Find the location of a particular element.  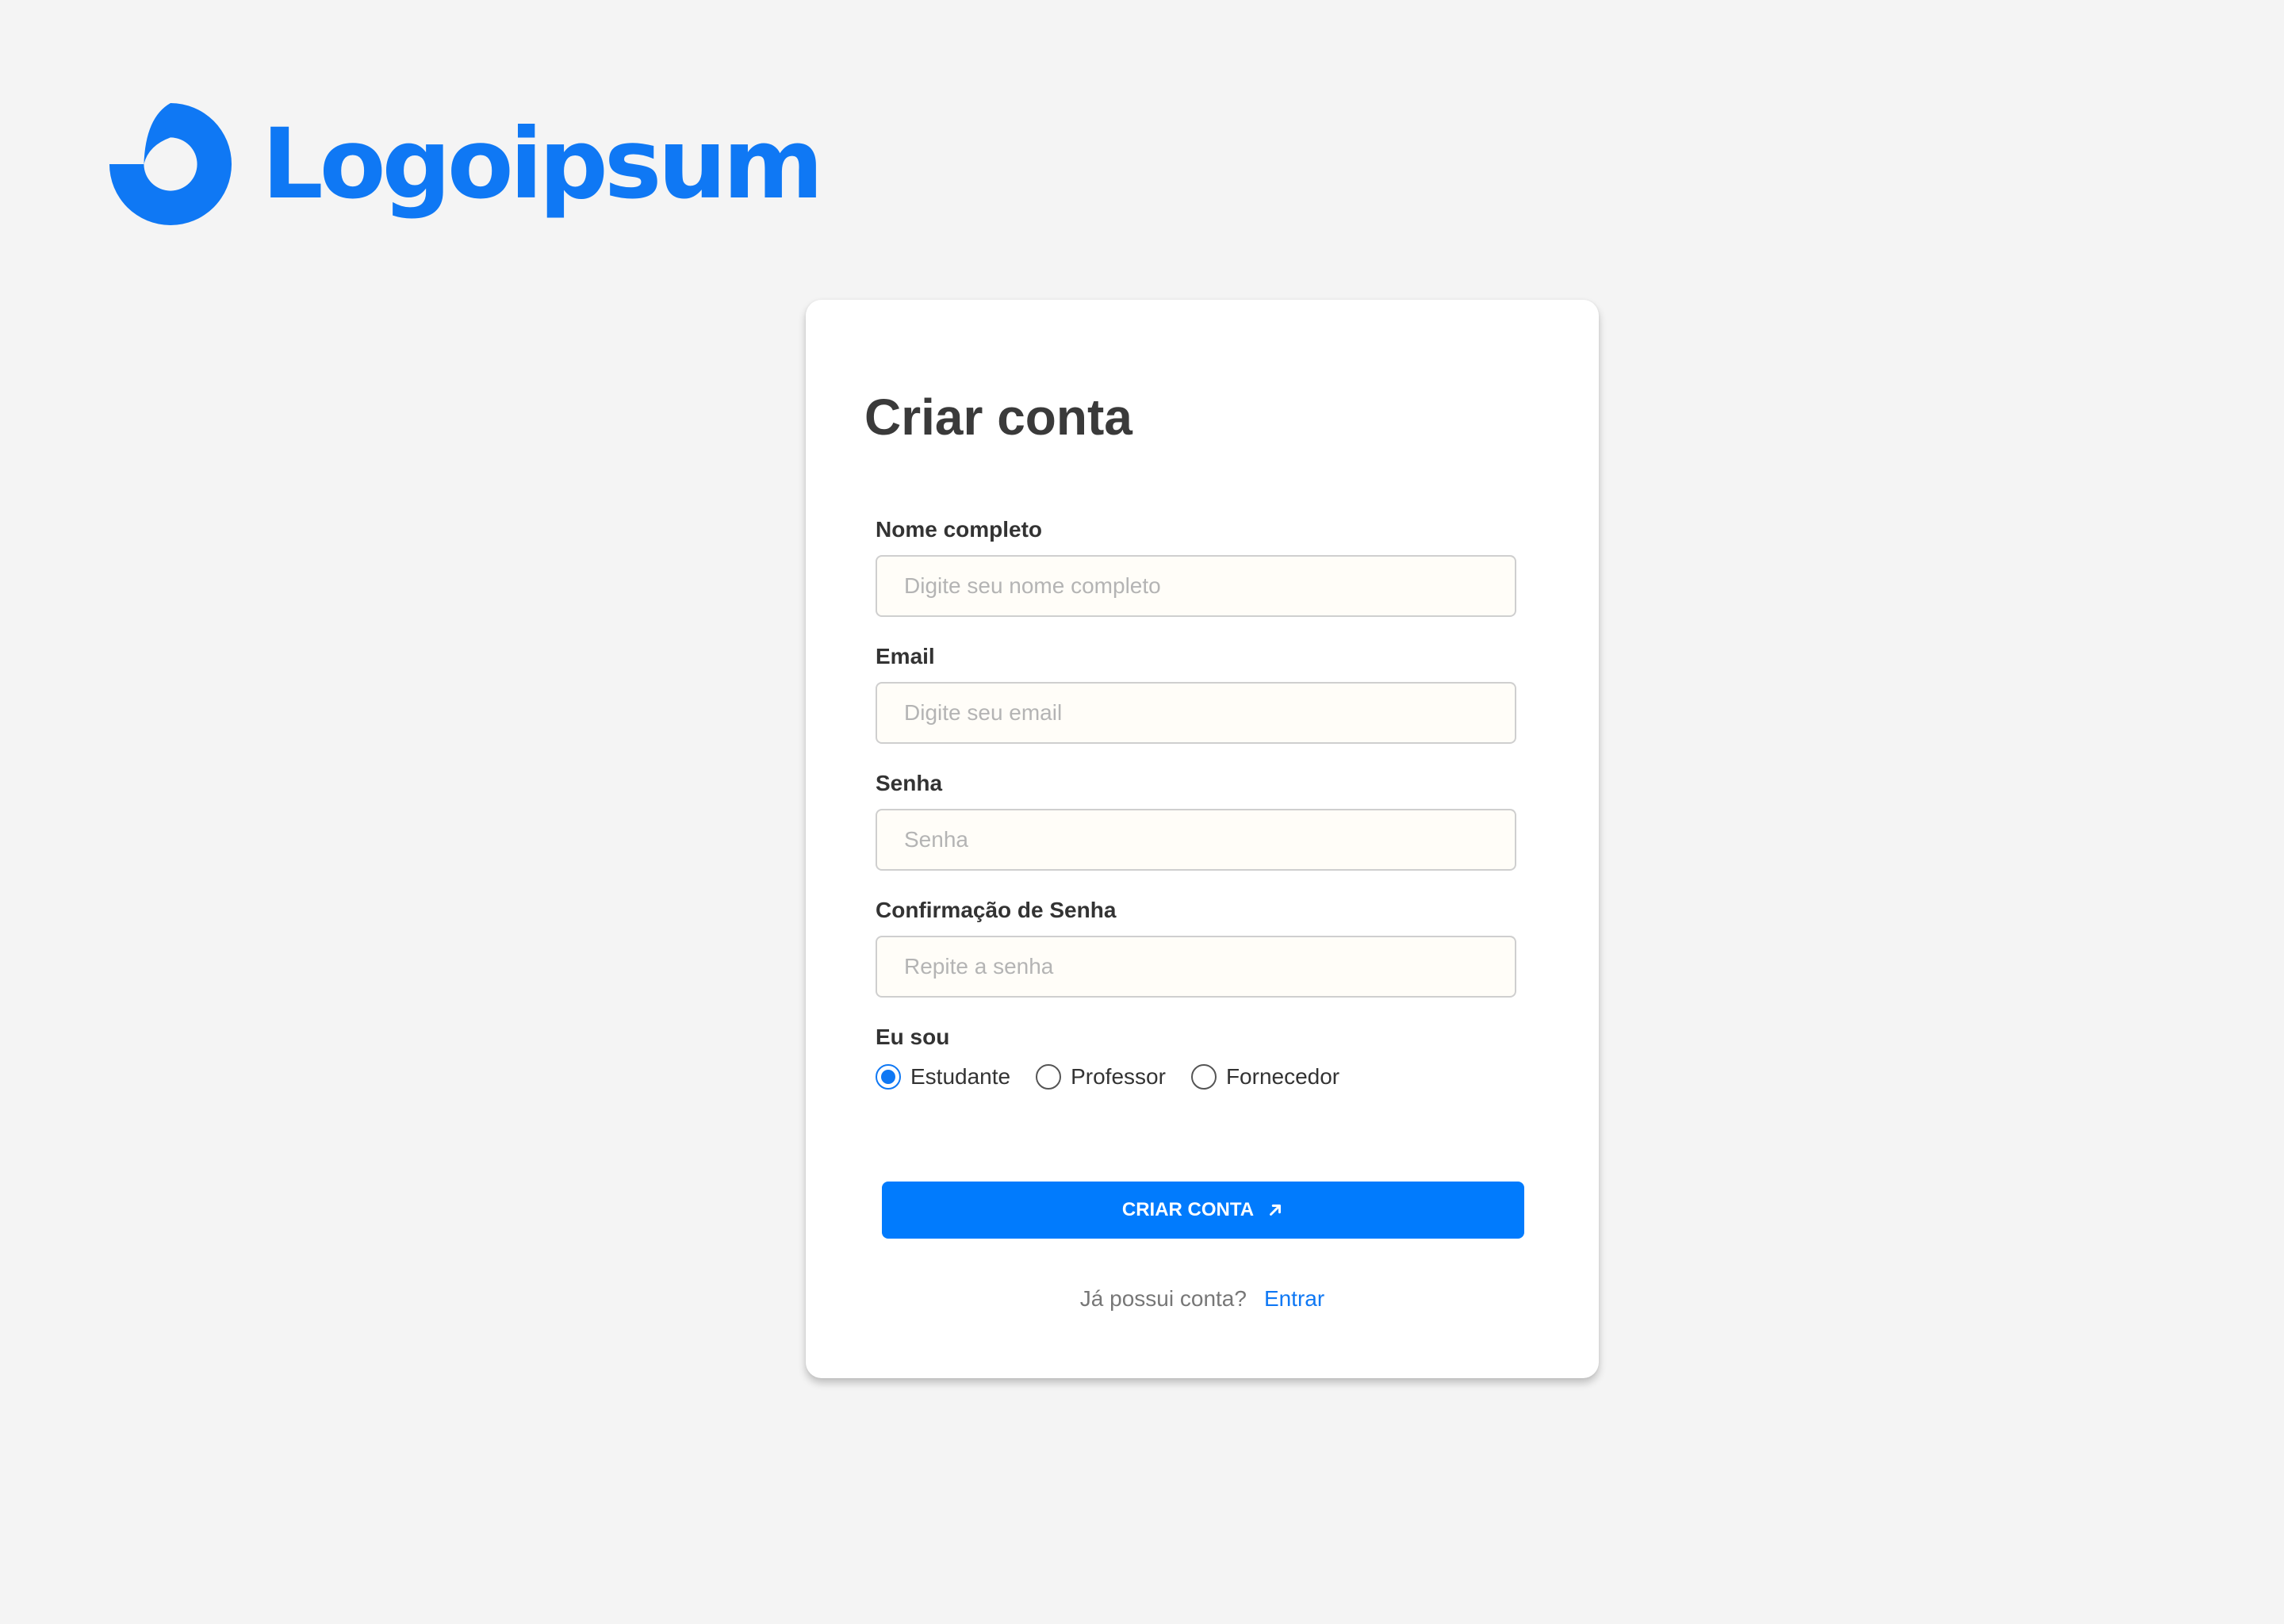

arrow-up-right-icon is located at coordinates (1276, 1210).